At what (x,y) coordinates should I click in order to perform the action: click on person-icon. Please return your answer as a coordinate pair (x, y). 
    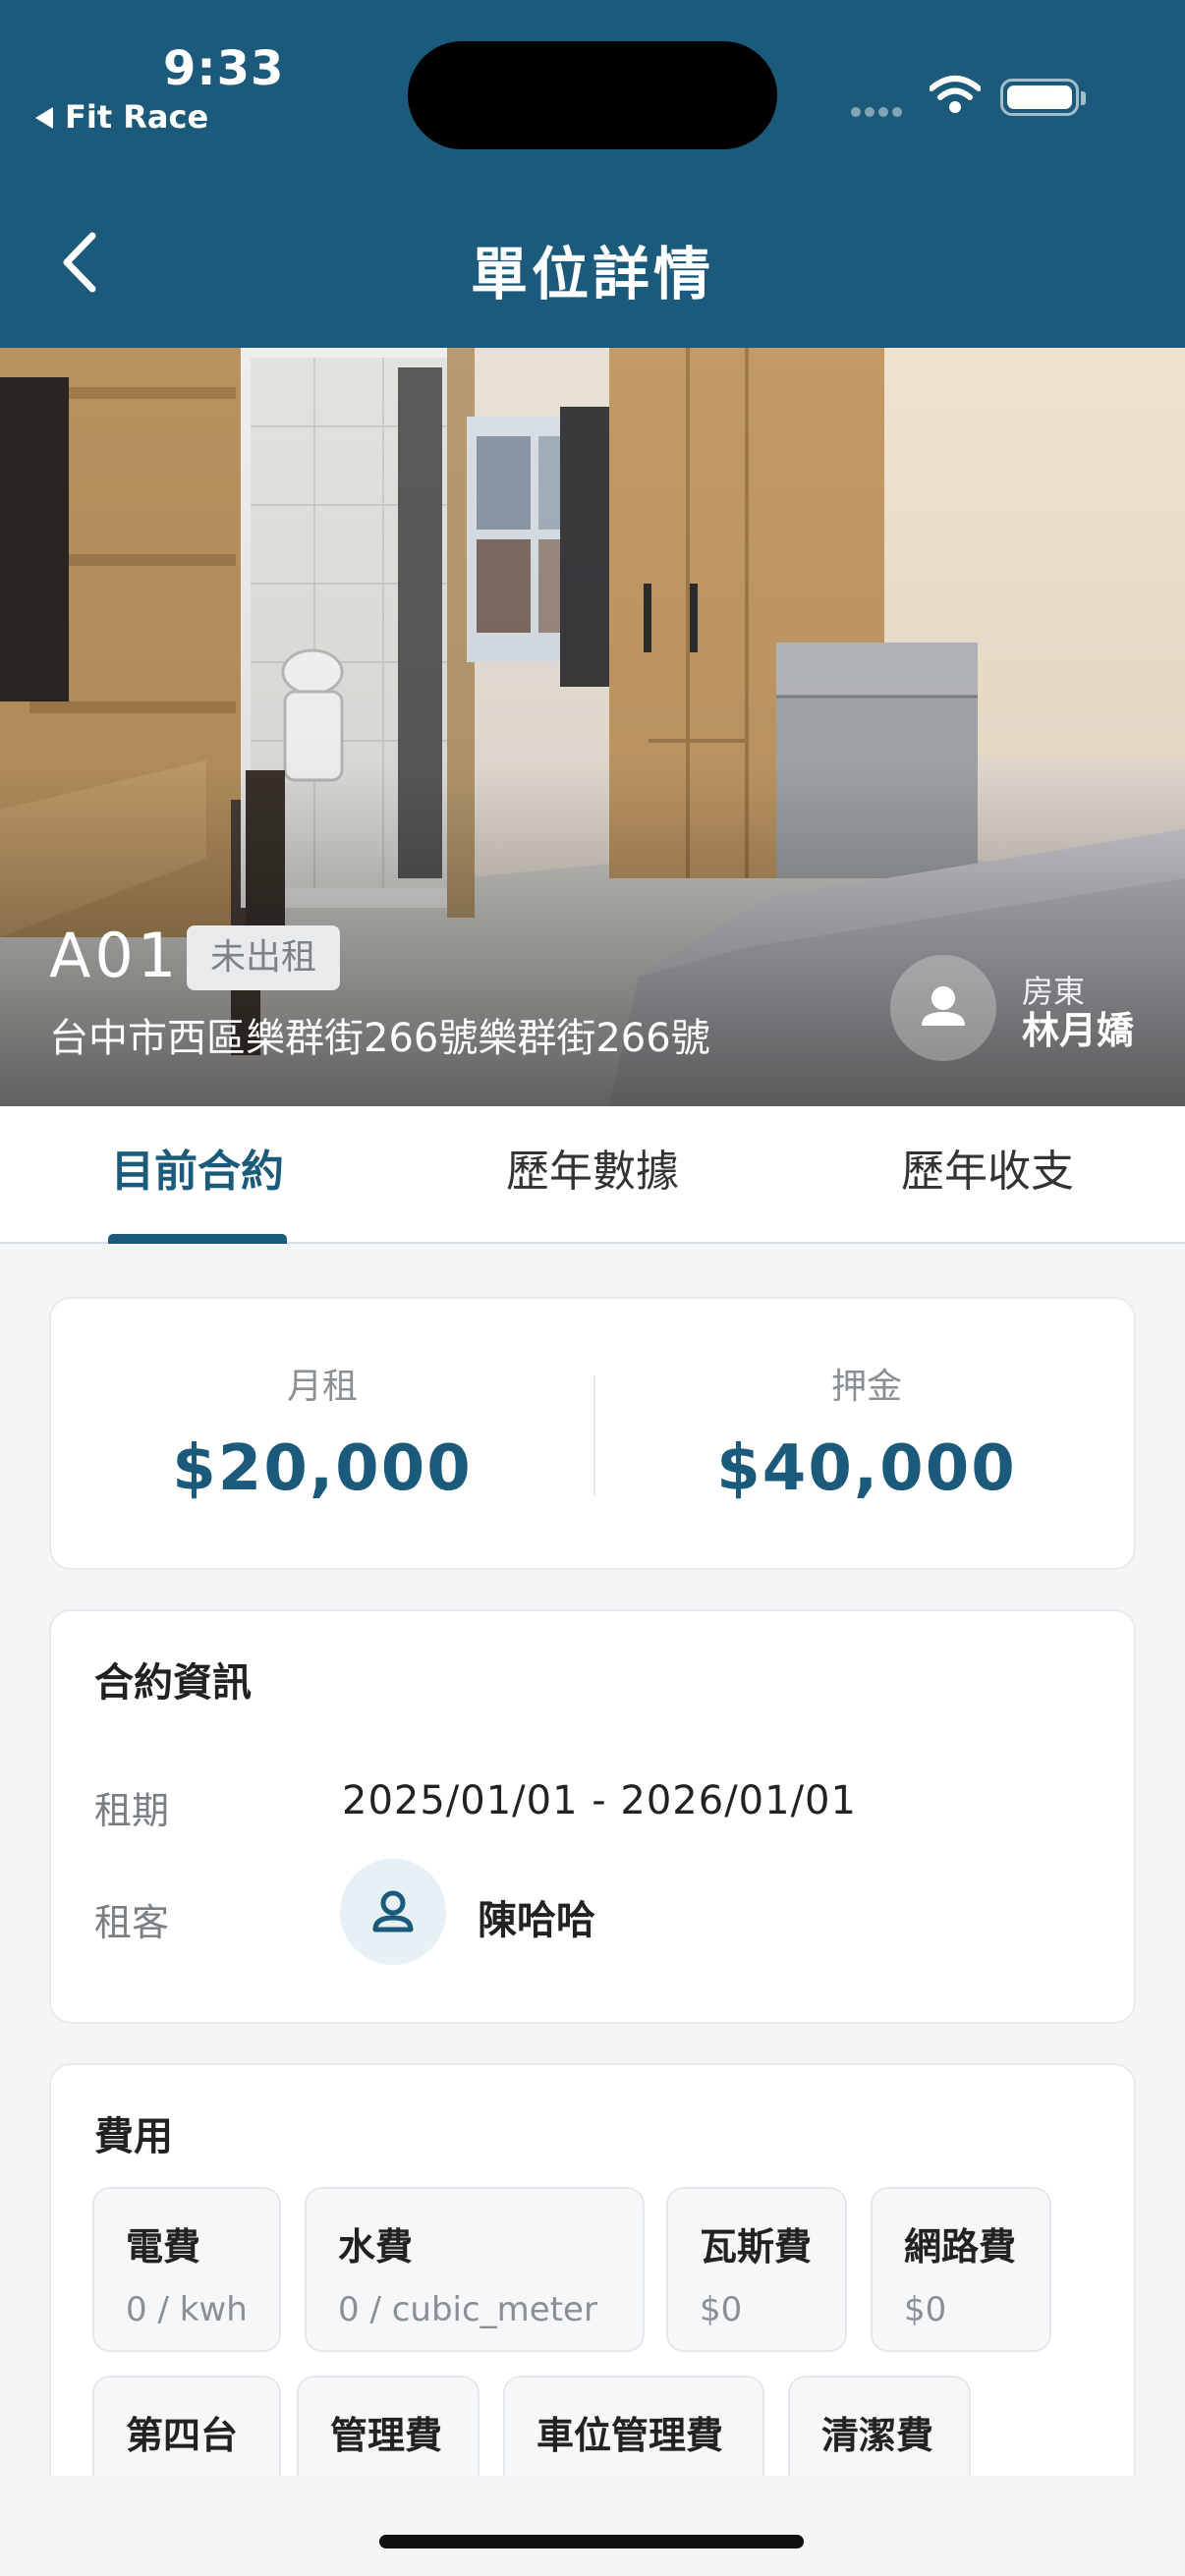
    Looking at the image, I should click on (944, 1006).